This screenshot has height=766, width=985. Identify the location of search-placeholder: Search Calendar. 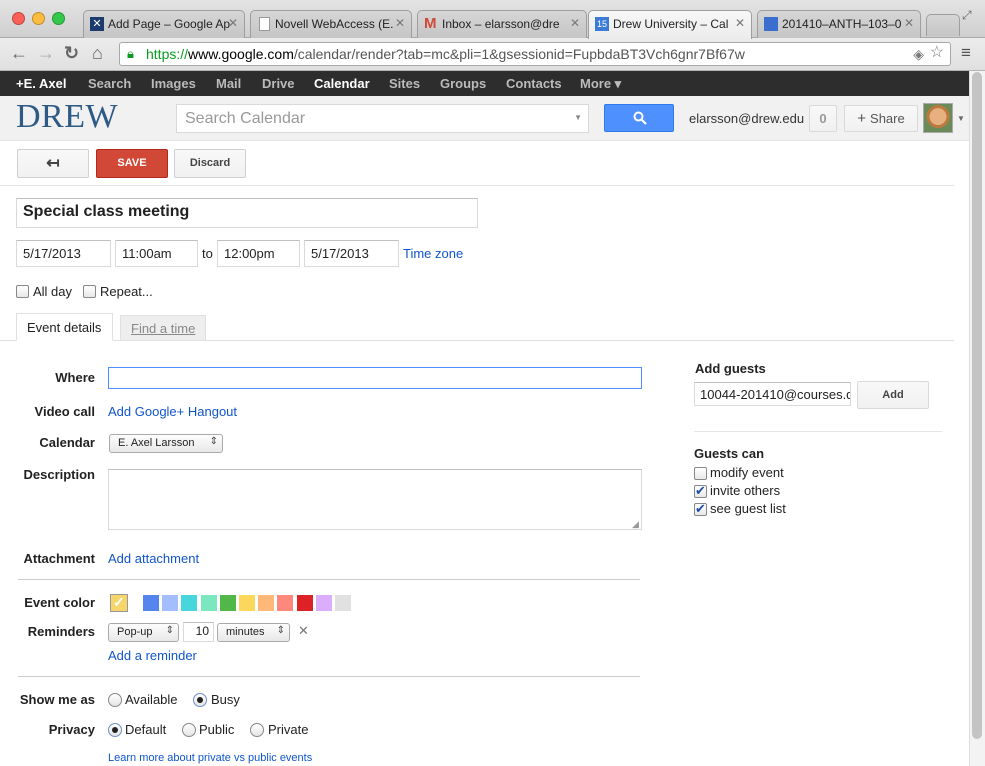
(245, 118).